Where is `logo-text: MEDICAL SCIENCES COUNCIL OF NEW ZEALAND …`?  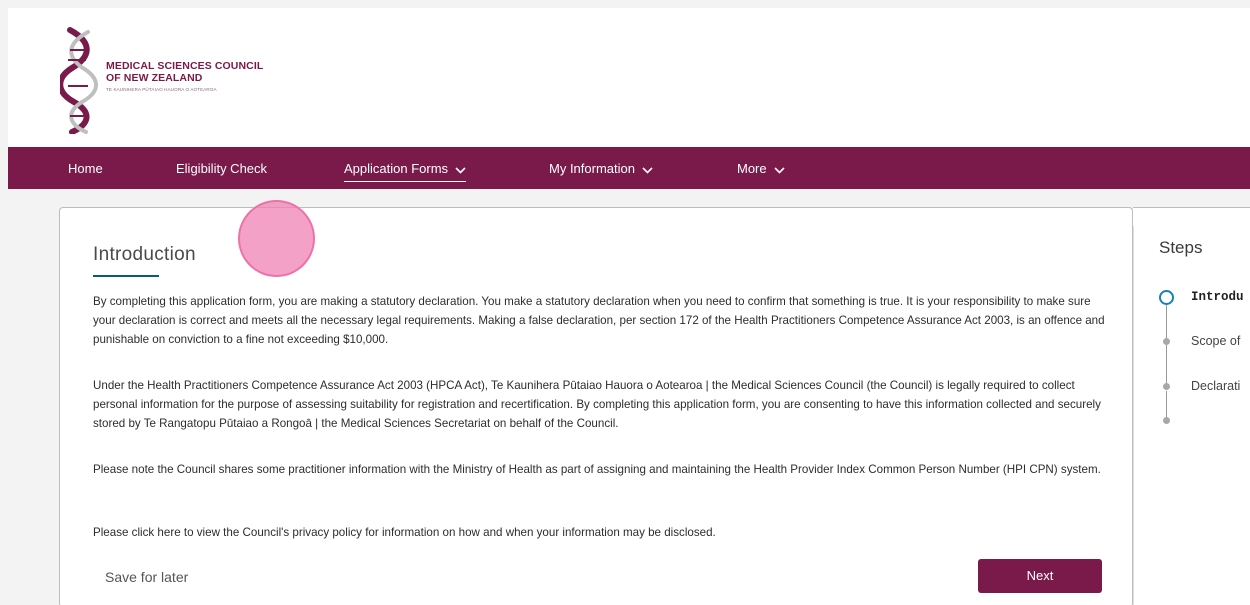 logo-text: MEDICAL SCIENCES COUNCIL OF NEW ZEALAND … is located at coordinates (206, 76).